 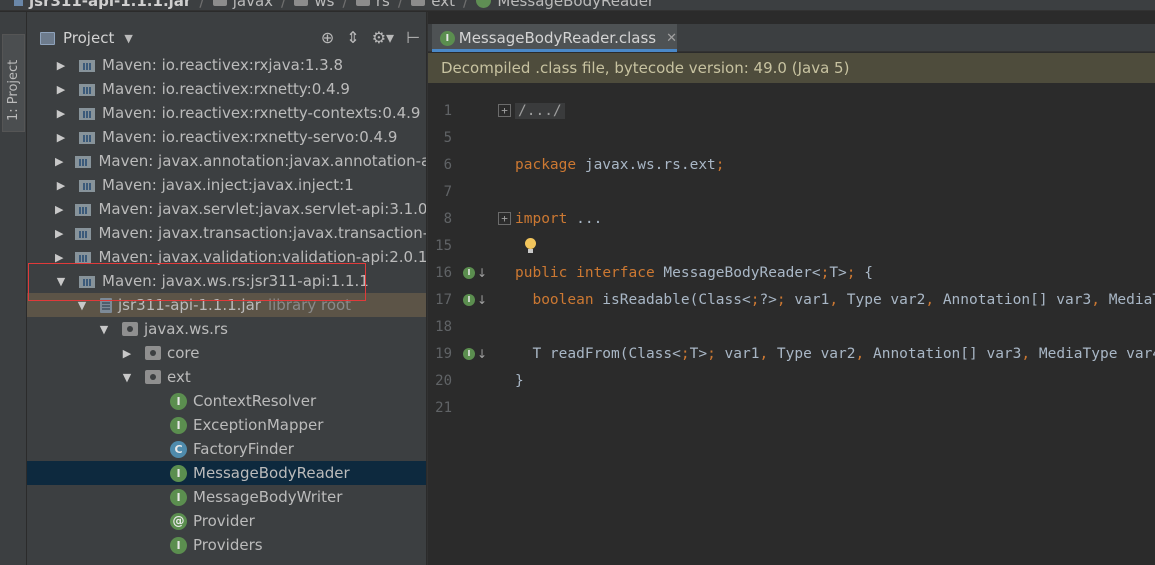 I want to click on collapse-icon: ⇕, so click(x=352, y=38).